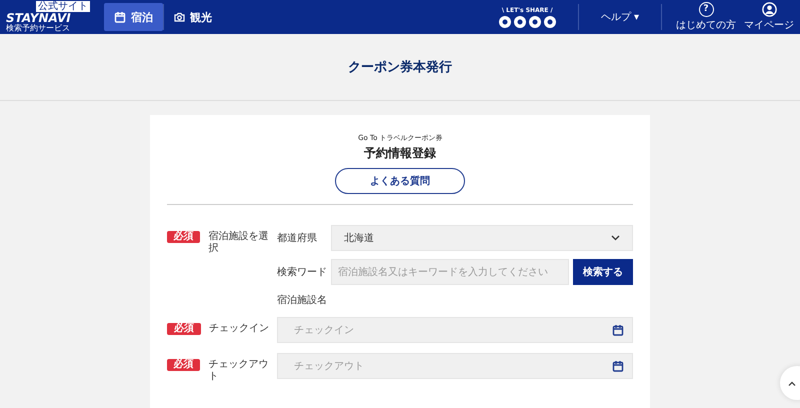  What do you see at coordinates (400, 153) in the screenshot?
I see `form-heading: 予約情報登録` at bounding box center [400, 153].